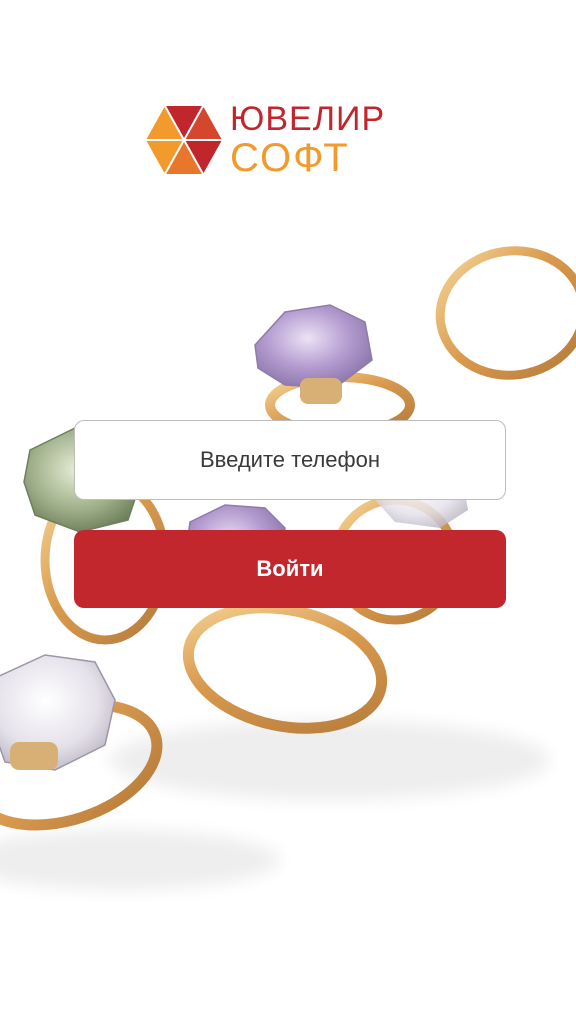 This screenshot has height=1024, width=576. What do you see at coordinates (184, 140) in the screenshot?
I see `gem-logo-icon` at bounding box center [184, 140].